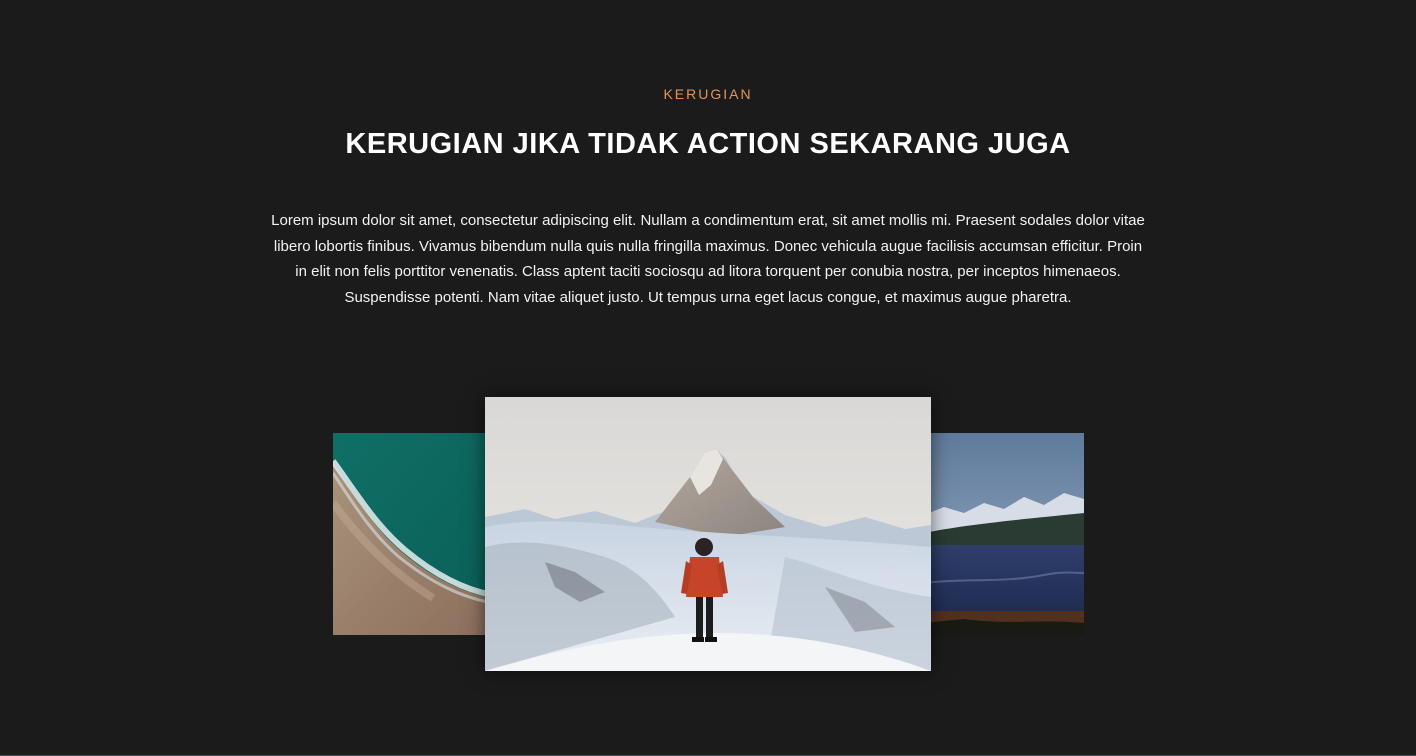 The width and height of the screenshot is (1416, 756). I want to click on mountain-hiker-image, so click(708, 534).